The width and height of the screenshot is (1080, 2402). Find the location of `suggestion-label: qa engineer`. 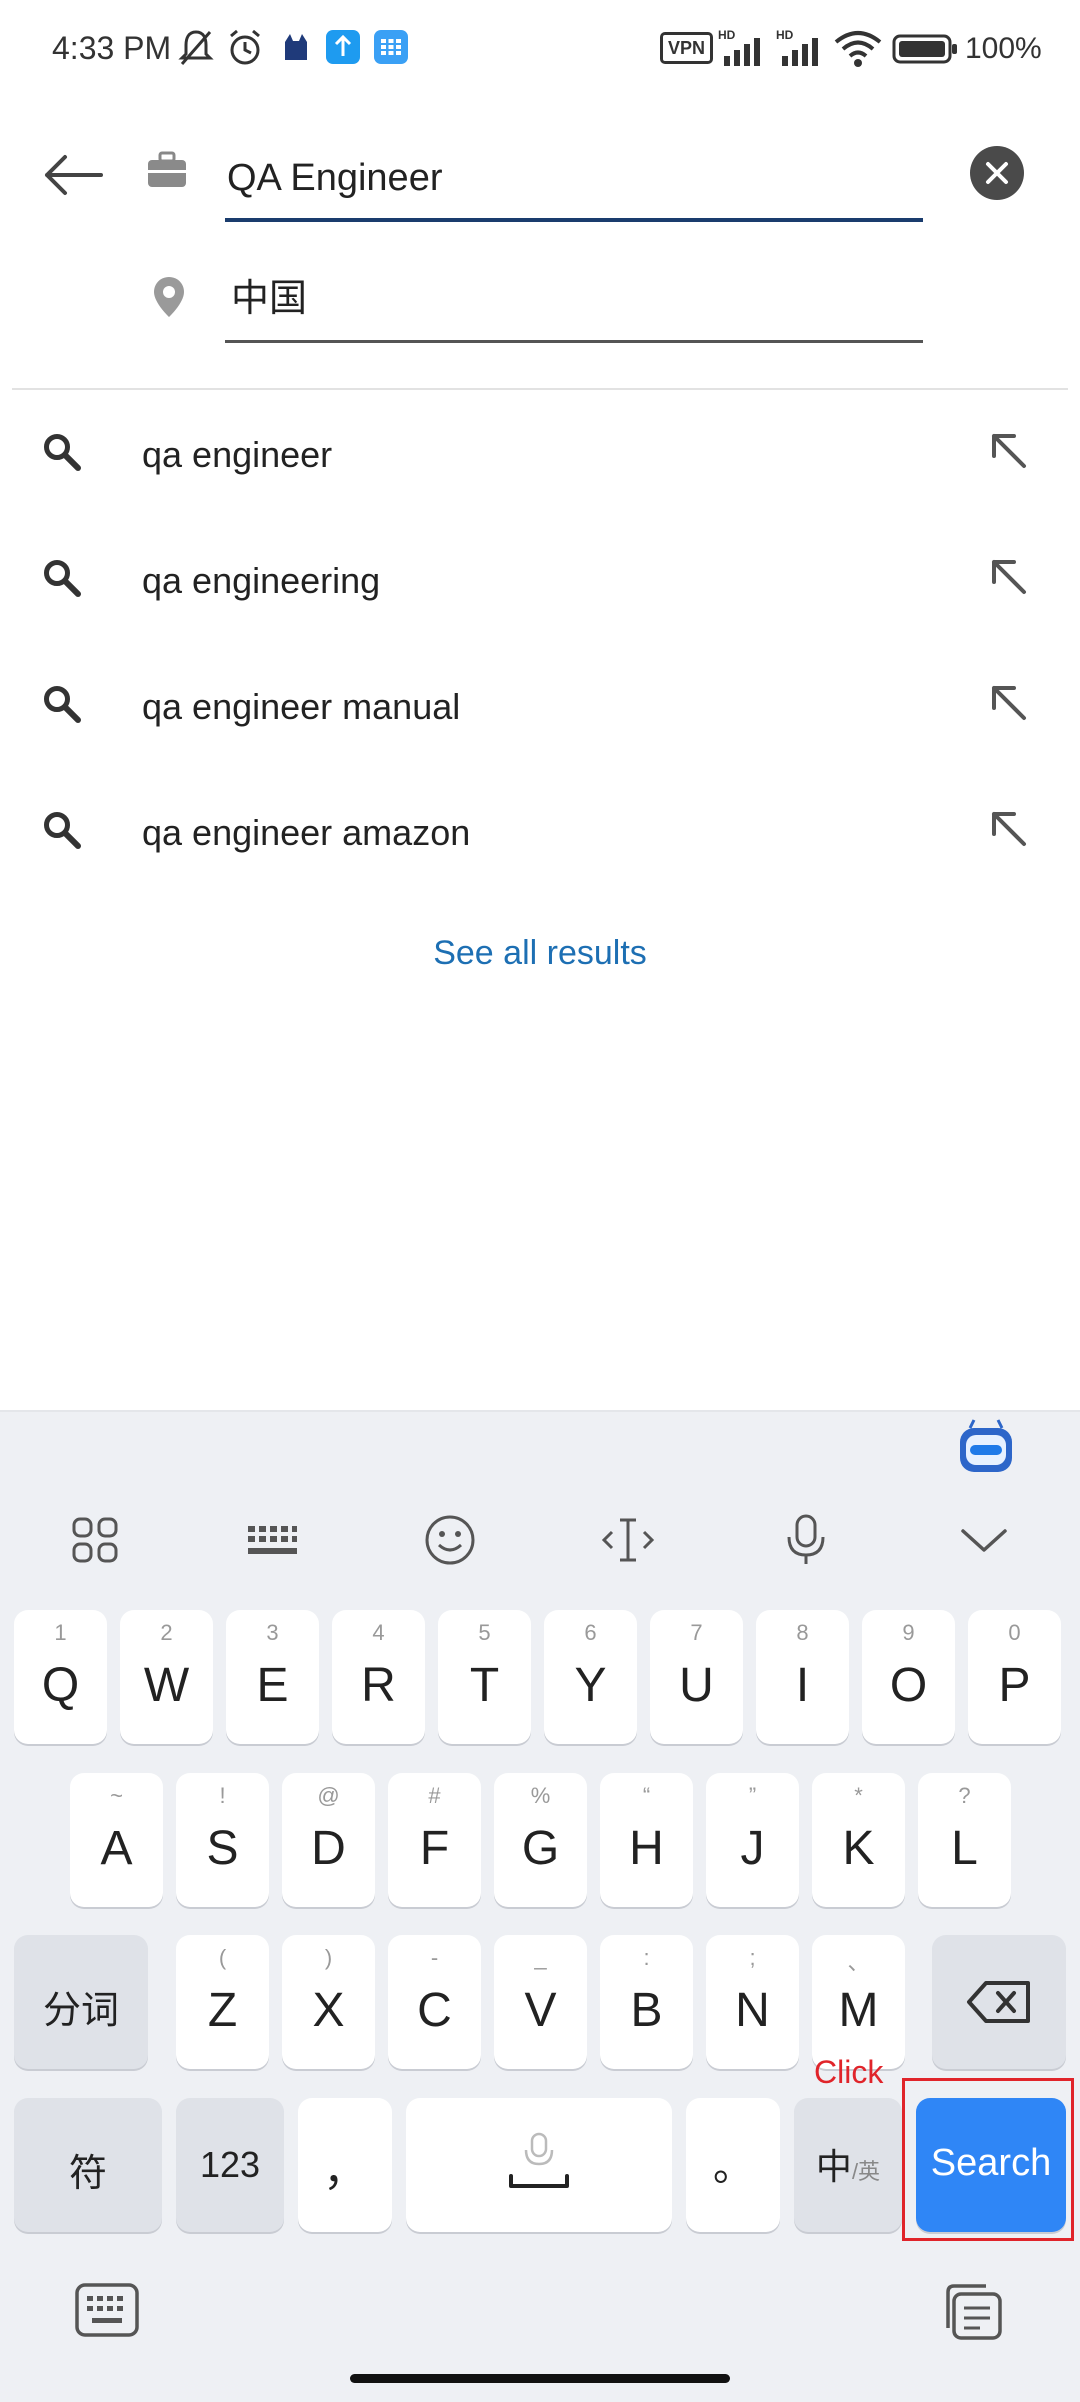

suggestion-label: qa engineer is located at coordinates (237, 454).